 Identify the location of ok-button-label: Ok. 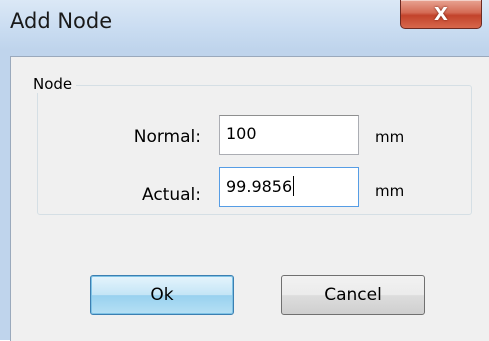
(162, 295).